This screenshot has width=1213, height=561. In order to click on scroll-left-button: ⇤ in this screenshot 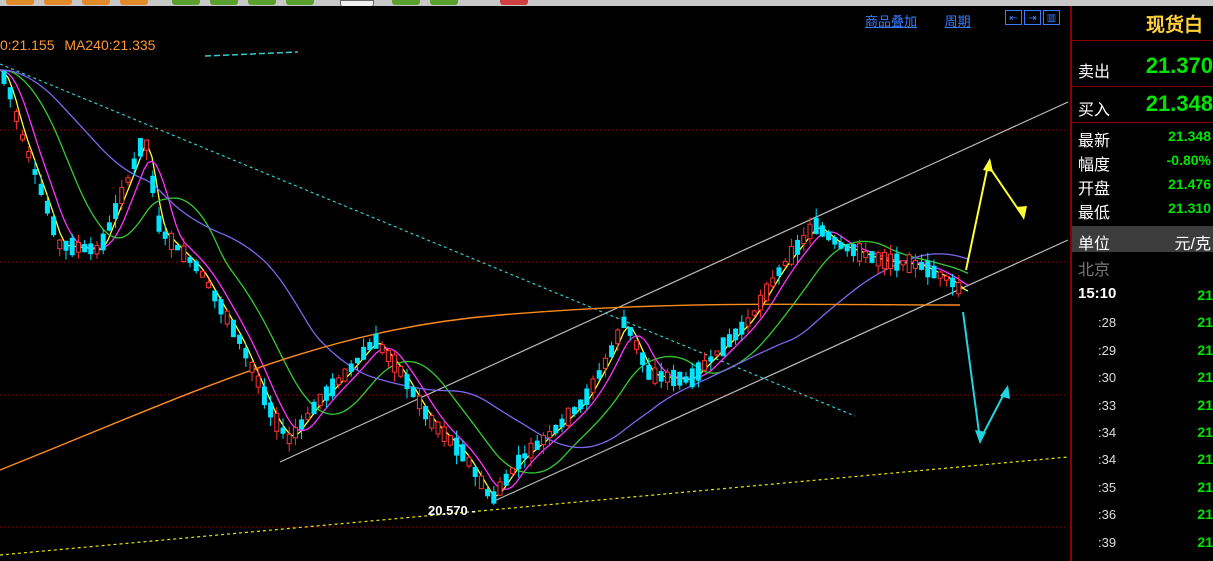, I will do `click(1013, 17)`.